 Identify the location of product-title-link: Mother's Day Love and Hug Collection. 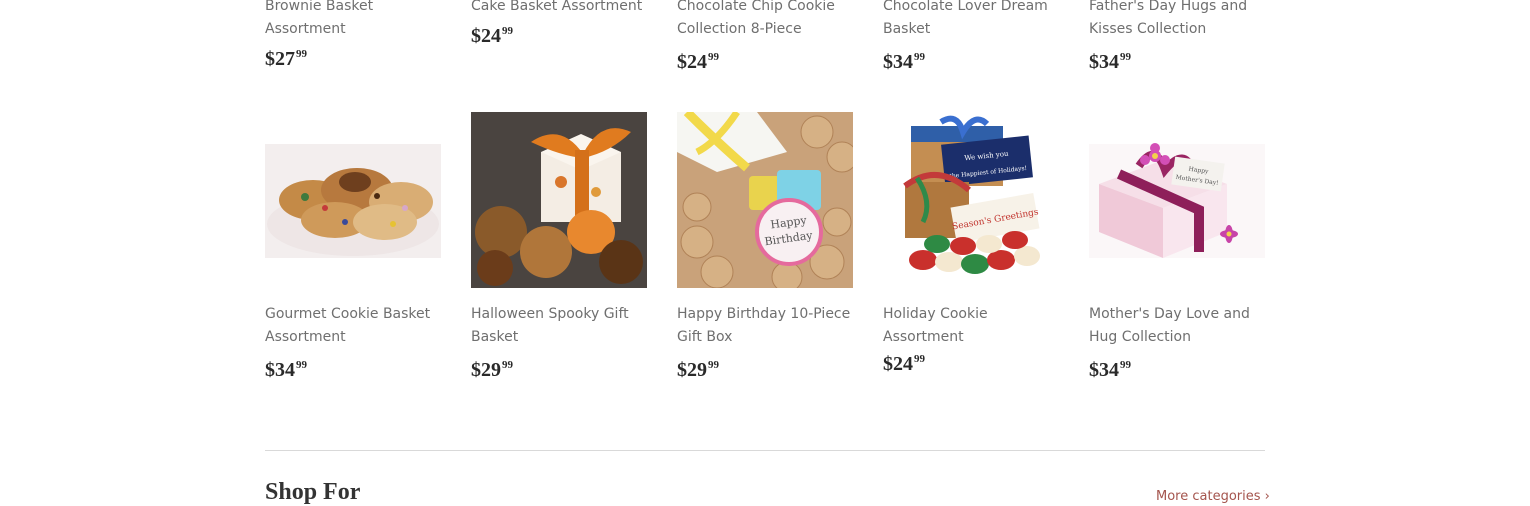
(1177, 326).